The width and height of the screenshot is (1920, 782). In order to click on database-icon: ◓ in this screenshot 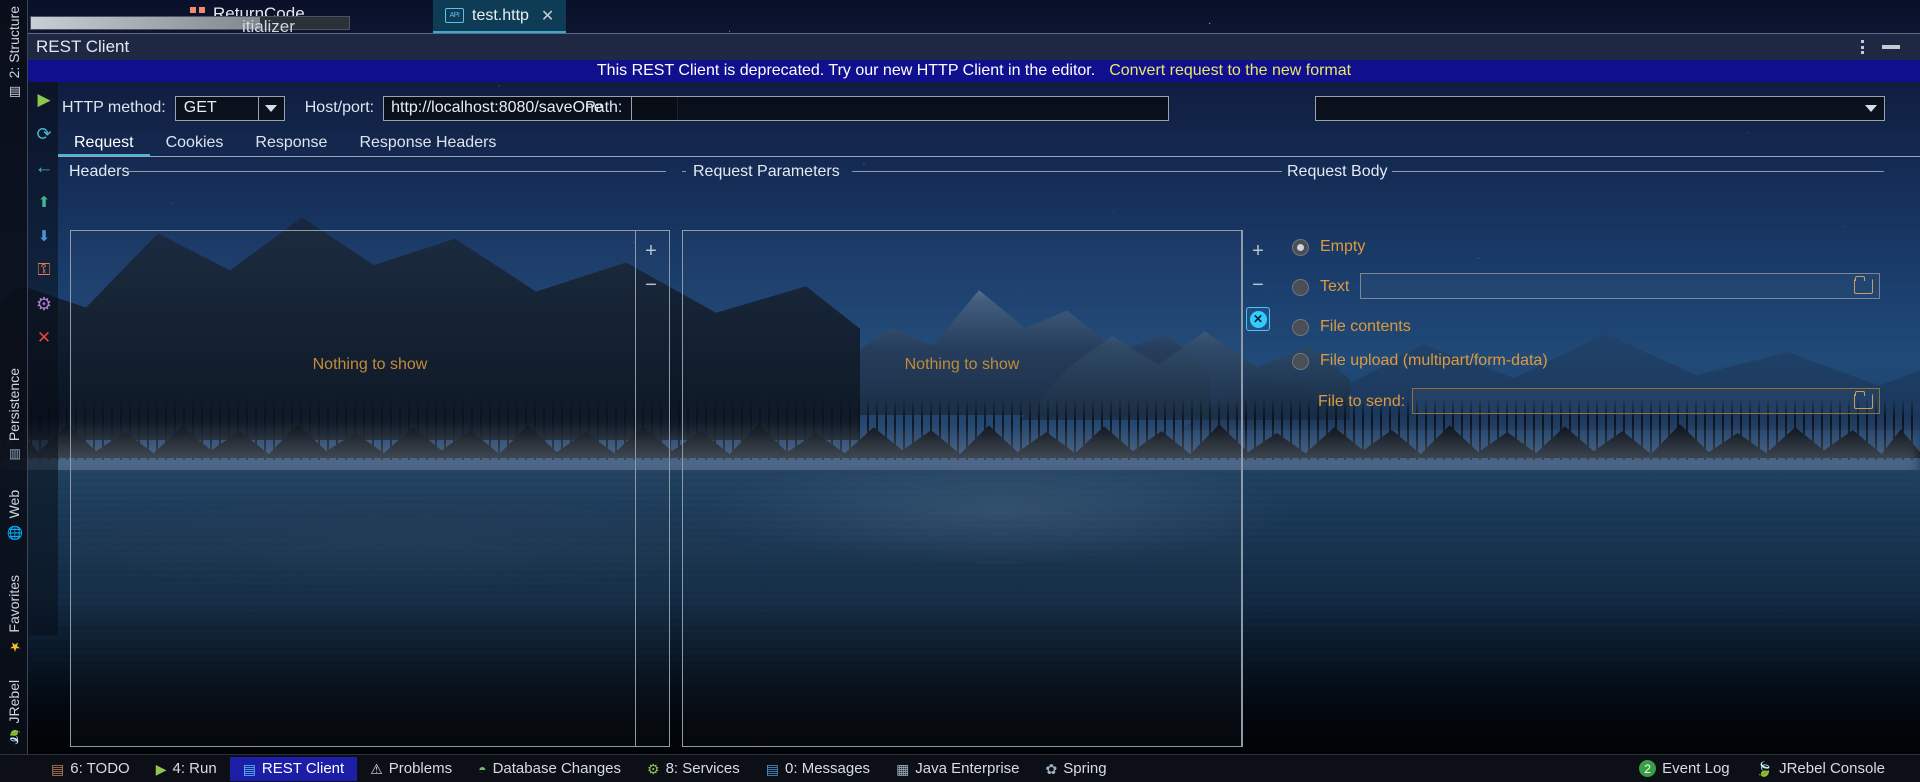, I will do `click(482, 768)`.